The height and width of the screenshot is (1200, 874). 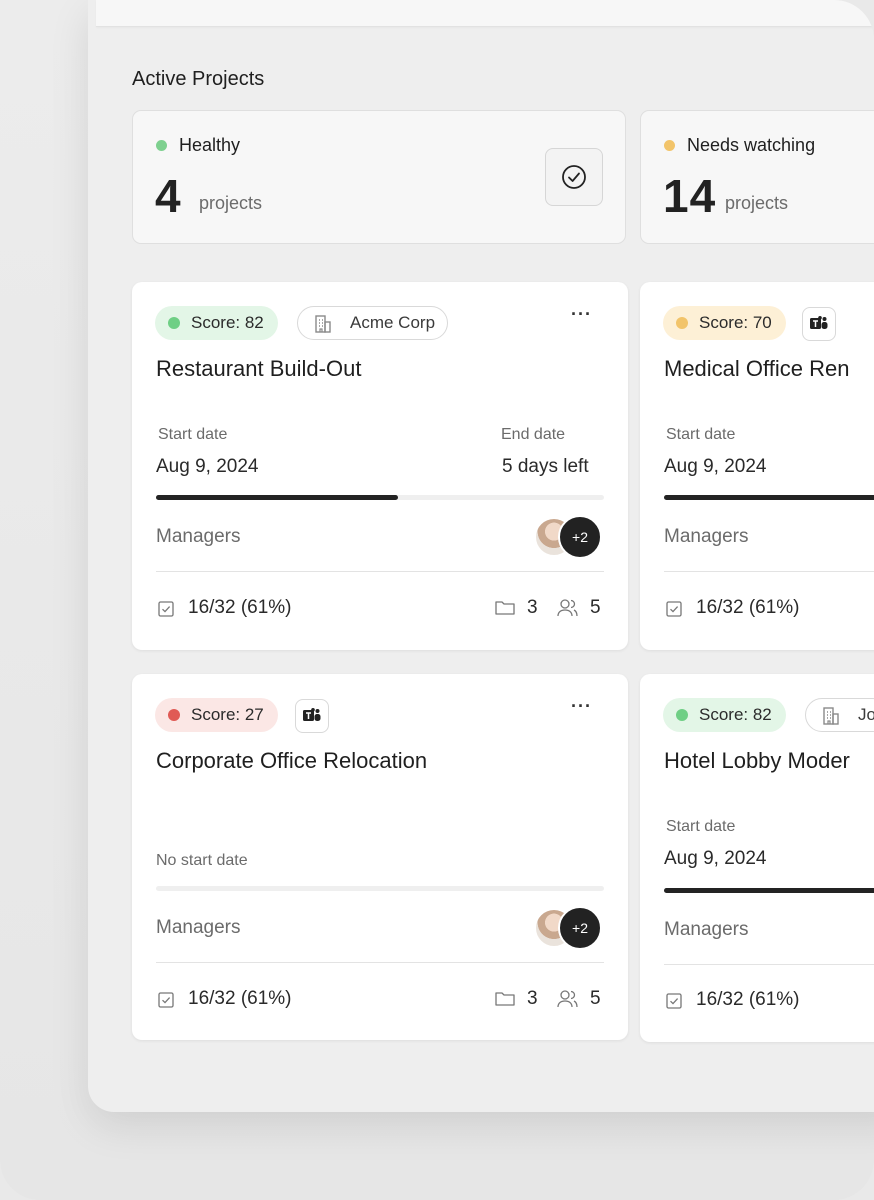 I want to click on score-badge: Score: 70, so click(x=724, y=323).